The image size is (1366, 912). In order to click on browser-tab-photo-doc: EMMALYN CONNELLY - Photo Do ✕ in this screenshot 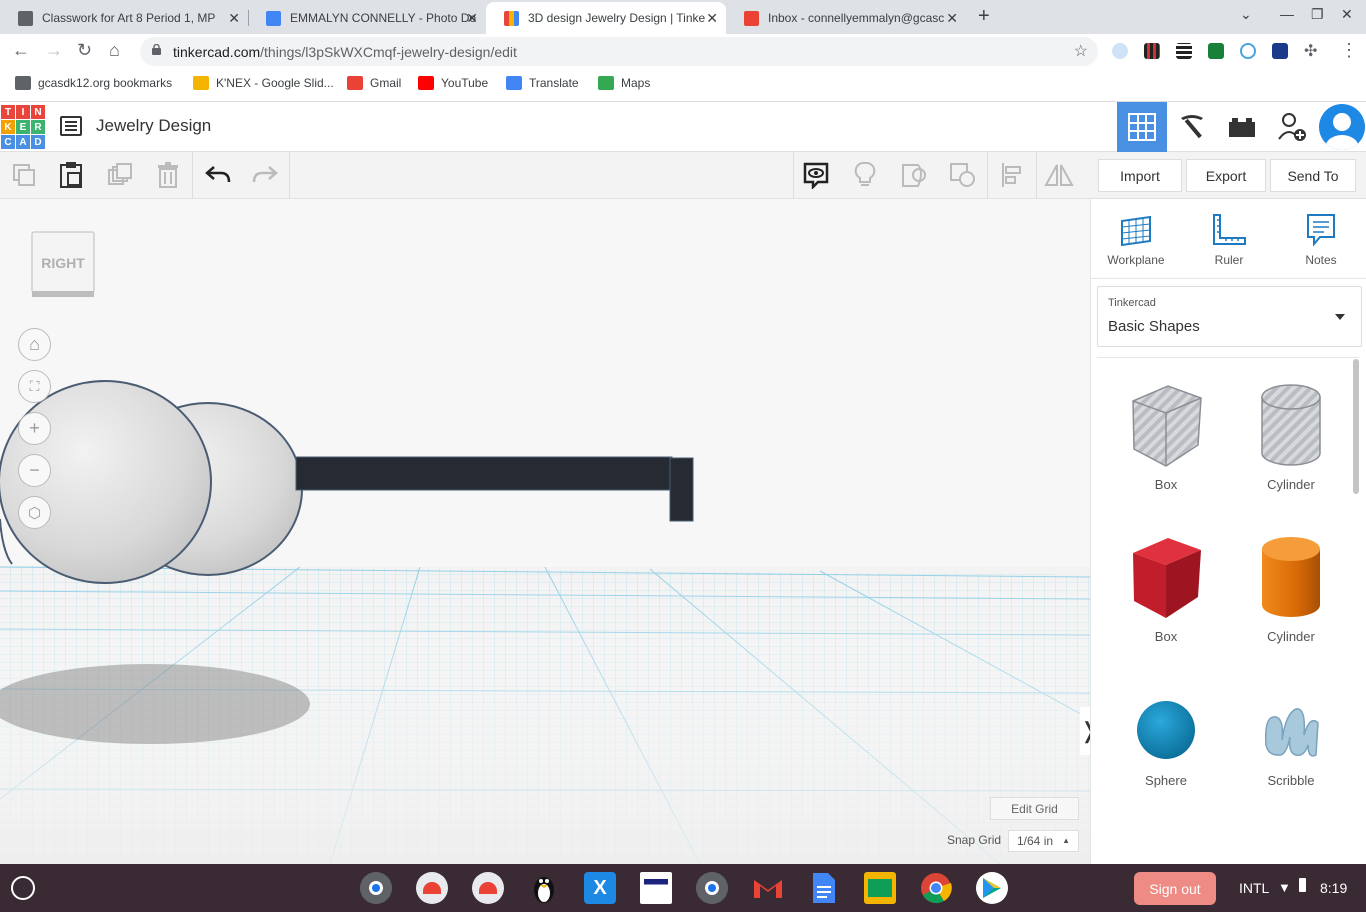, I will do `click(367, 18)`.